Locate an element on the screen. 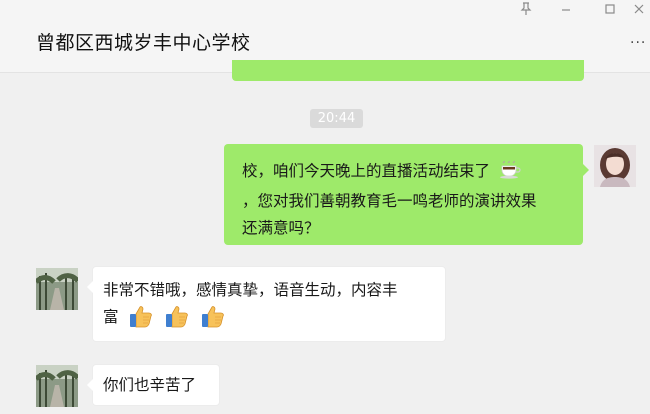 This screenshot has height=414, width=650. incoming-message: 你们也辛苦了 is located at coordinates (153, 385).